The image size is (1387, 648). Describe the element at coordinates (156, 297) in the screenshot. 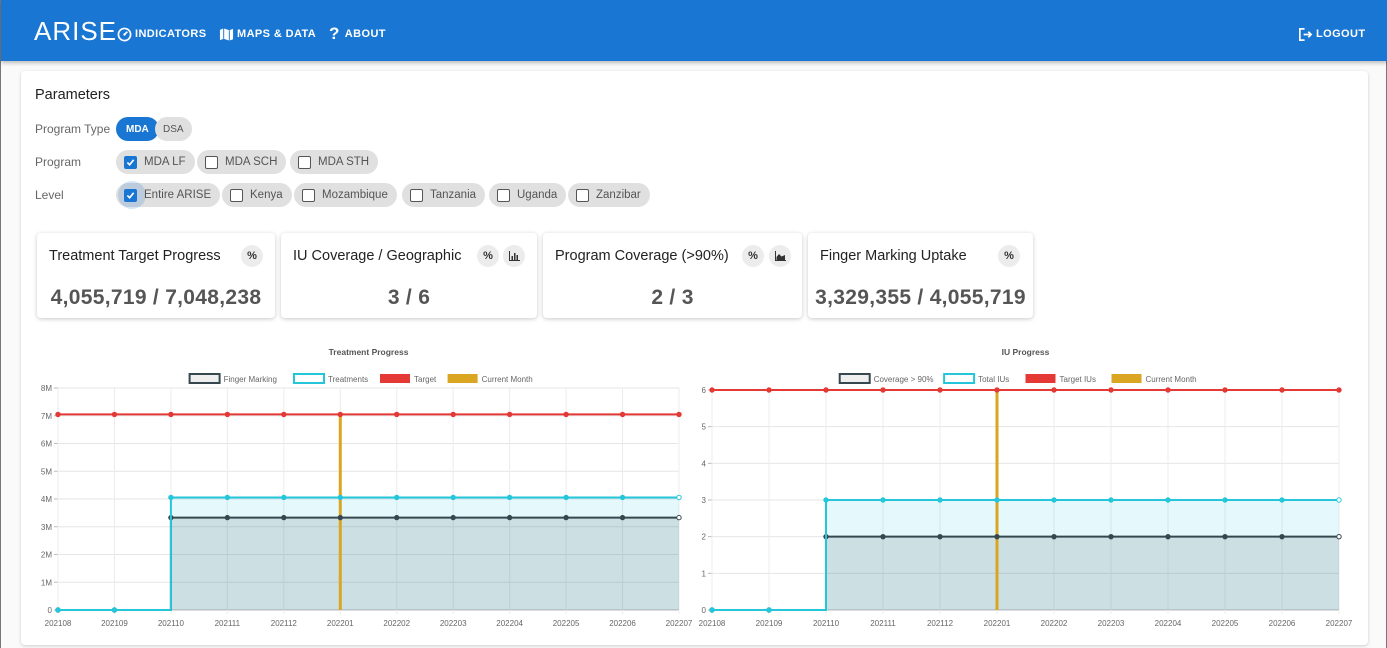

I see `stat-value: 4,055,719 / 7,048,238` at that location.